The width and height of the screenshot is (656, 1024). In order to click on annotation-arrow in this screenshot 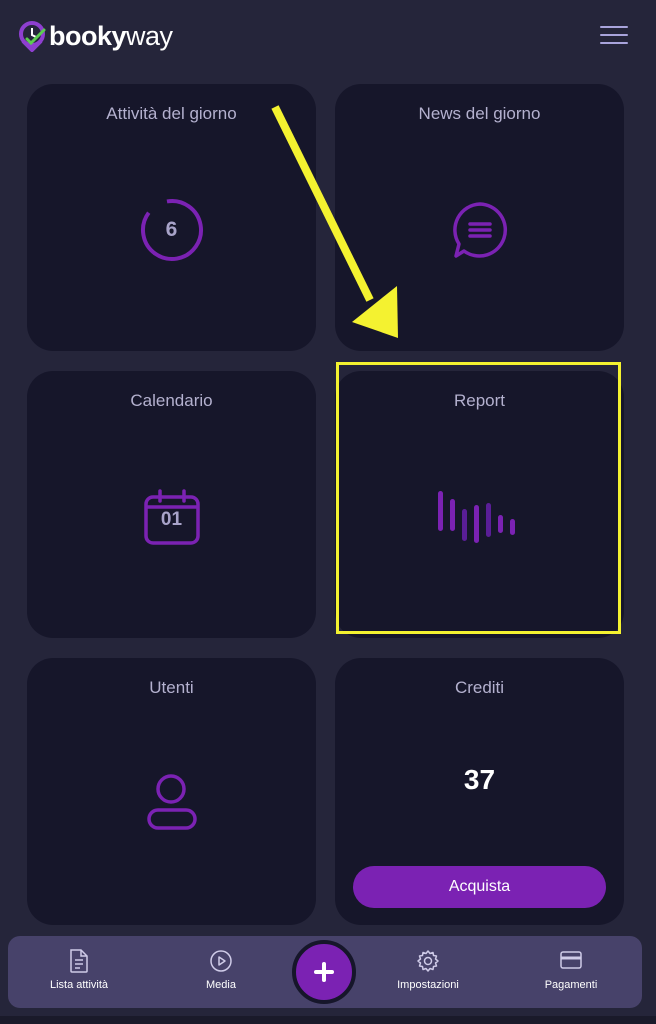, I will do `click(334, 221)`.